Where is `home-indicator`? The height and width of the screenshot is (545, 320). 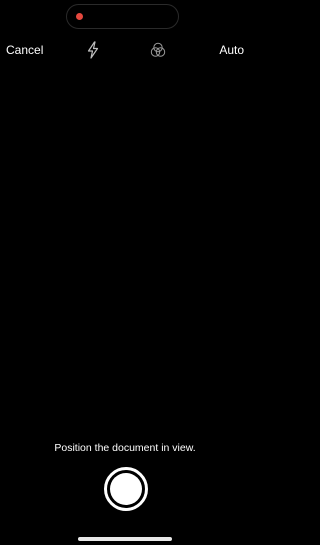
home-indicator is located at coordinates (125, 539).